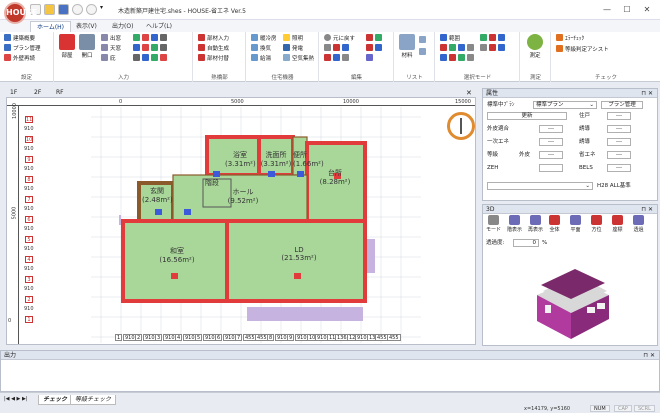  What do you see at coordinates (606, 57) in the screenshot?
I see `group-check: ｴﾗｰﾁｪｯｸ 等級判定アシスト チェック` at bounding box center [606, 57].